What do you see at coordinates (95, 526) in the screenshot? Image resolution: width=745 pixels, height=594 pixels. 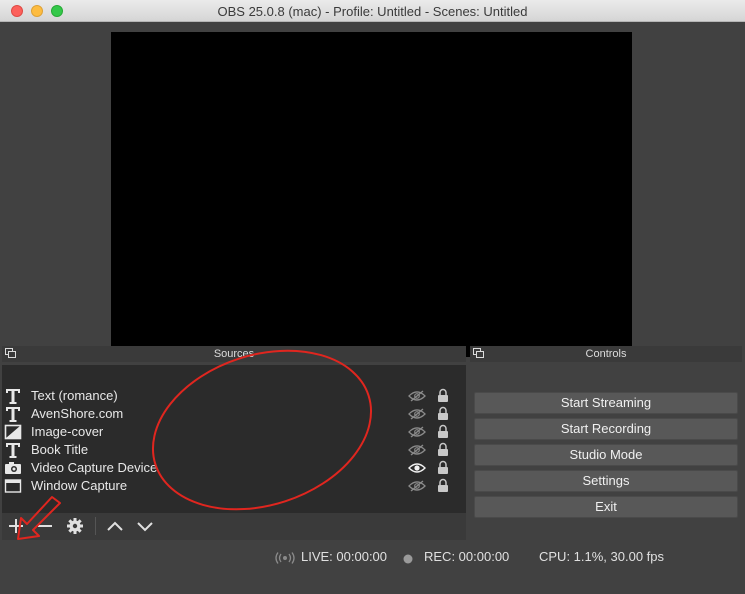 I see `toolbar-separator` at bounding box center [95, 526].